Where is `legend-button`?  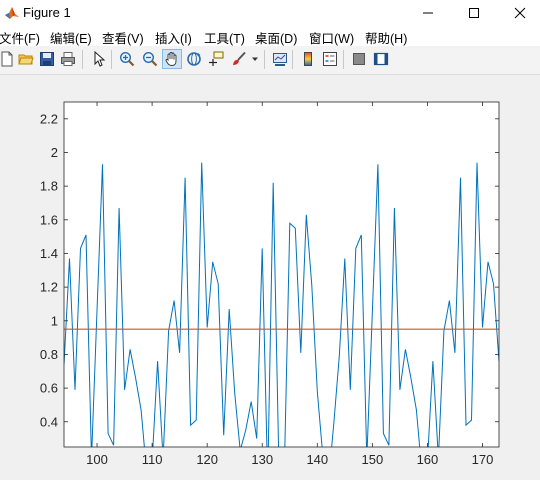 legend-button is located at coordinates (330, 59).